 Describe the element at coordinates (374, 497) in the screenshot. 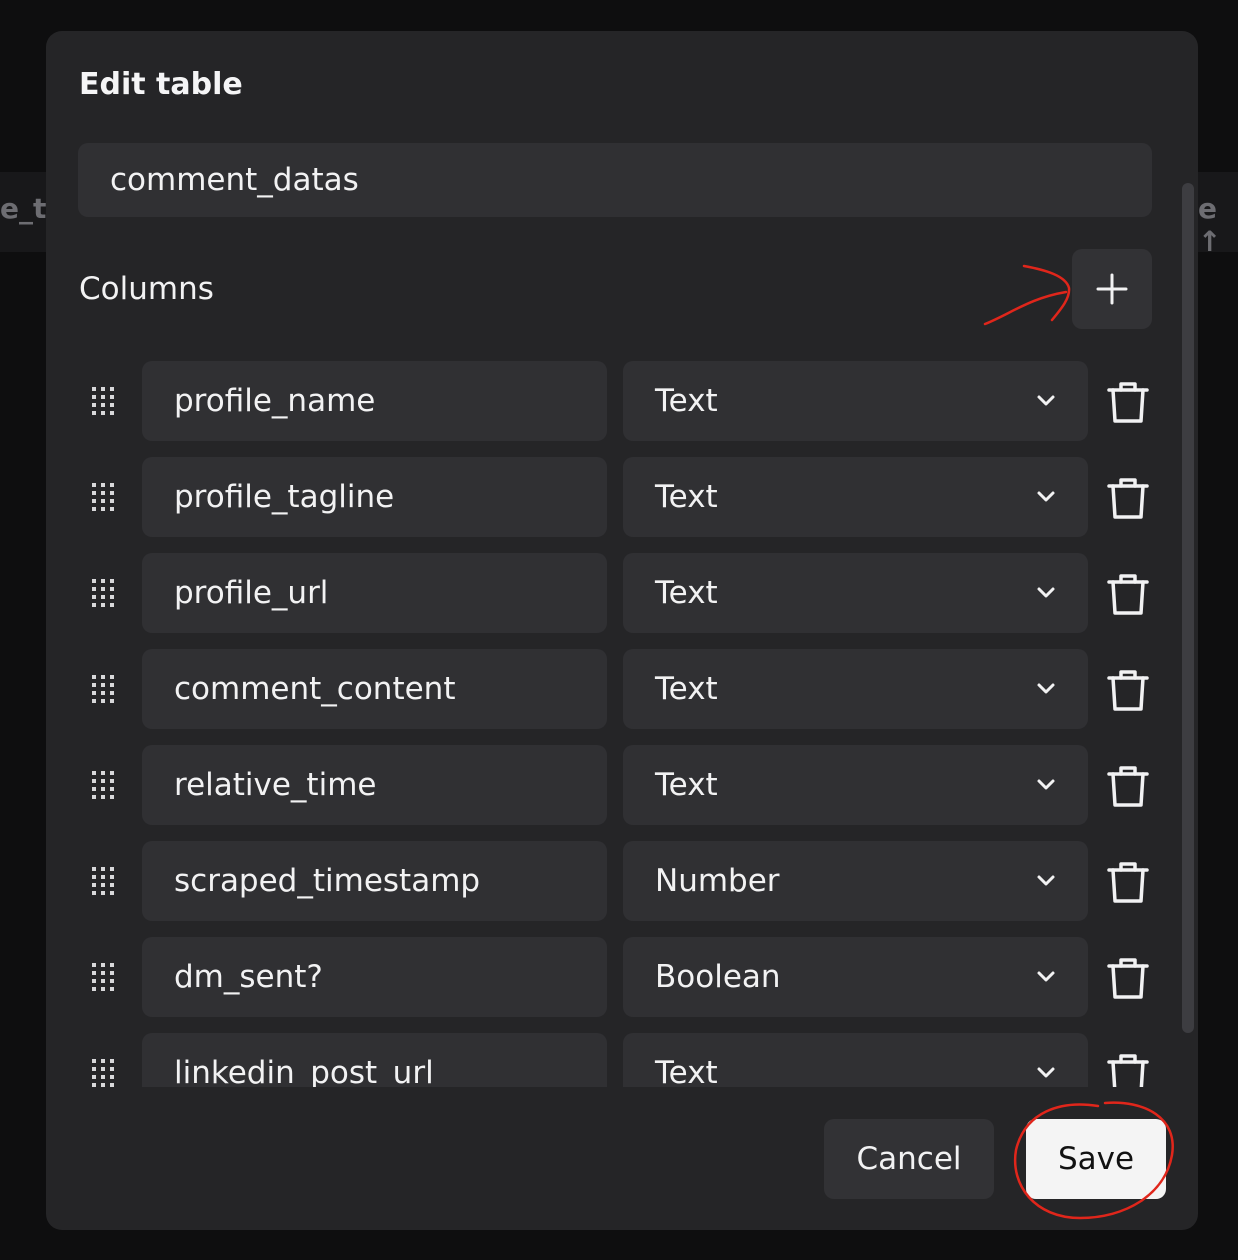

I see `column-name-input: profile_tagline` at that location.